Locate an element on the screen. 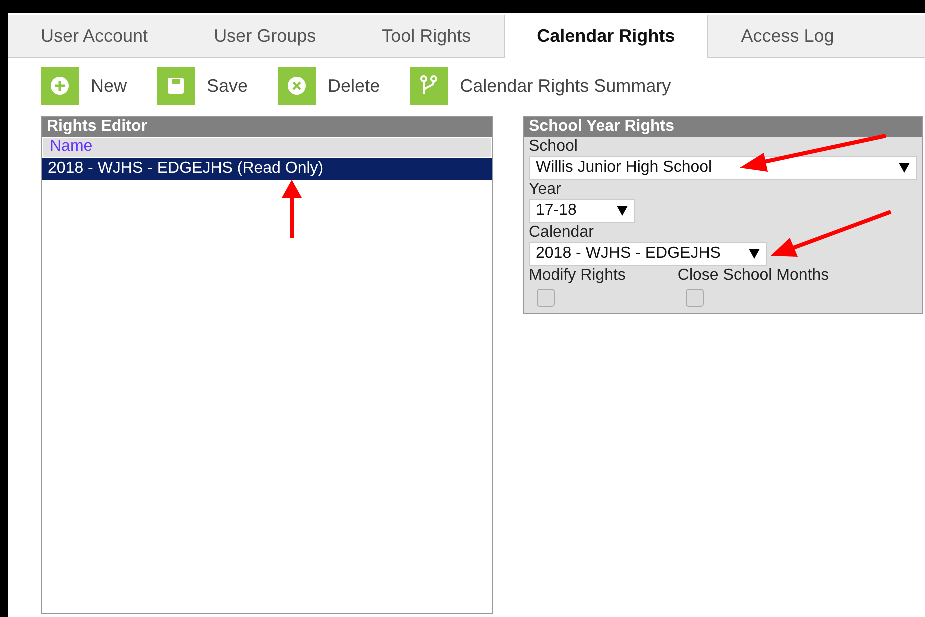  save-icon is located at coordinates (176, 86).